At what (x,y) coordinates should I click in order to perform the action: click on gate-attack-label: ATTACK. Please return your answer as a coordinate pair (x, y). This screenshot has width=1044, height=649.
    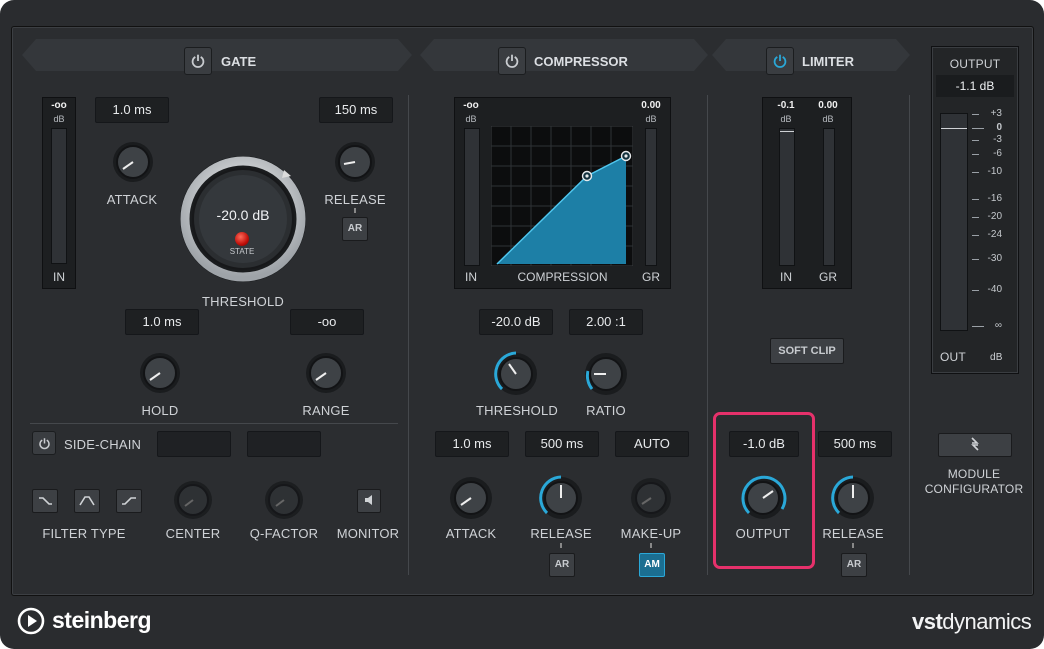
    Looking at the image, I should click on (132, 199).